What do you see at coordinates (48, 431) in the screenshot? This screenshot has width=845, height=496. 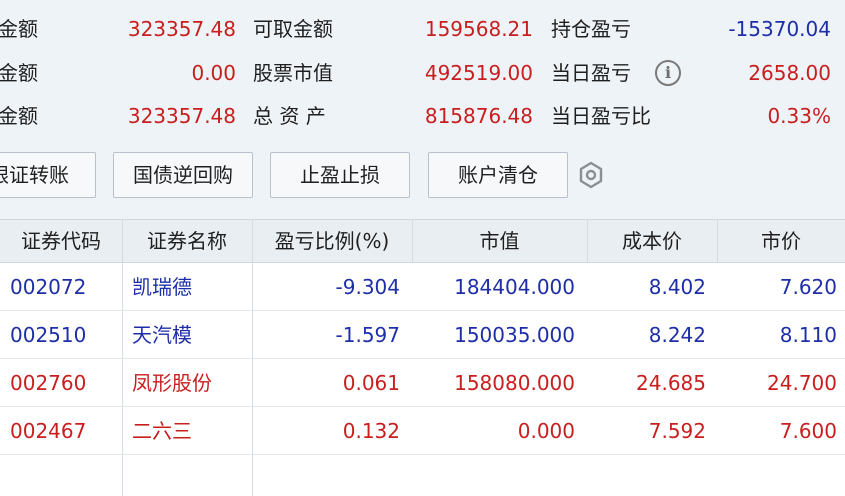 I see `cell-security-code: 002467` at bounding box center [48, 431].